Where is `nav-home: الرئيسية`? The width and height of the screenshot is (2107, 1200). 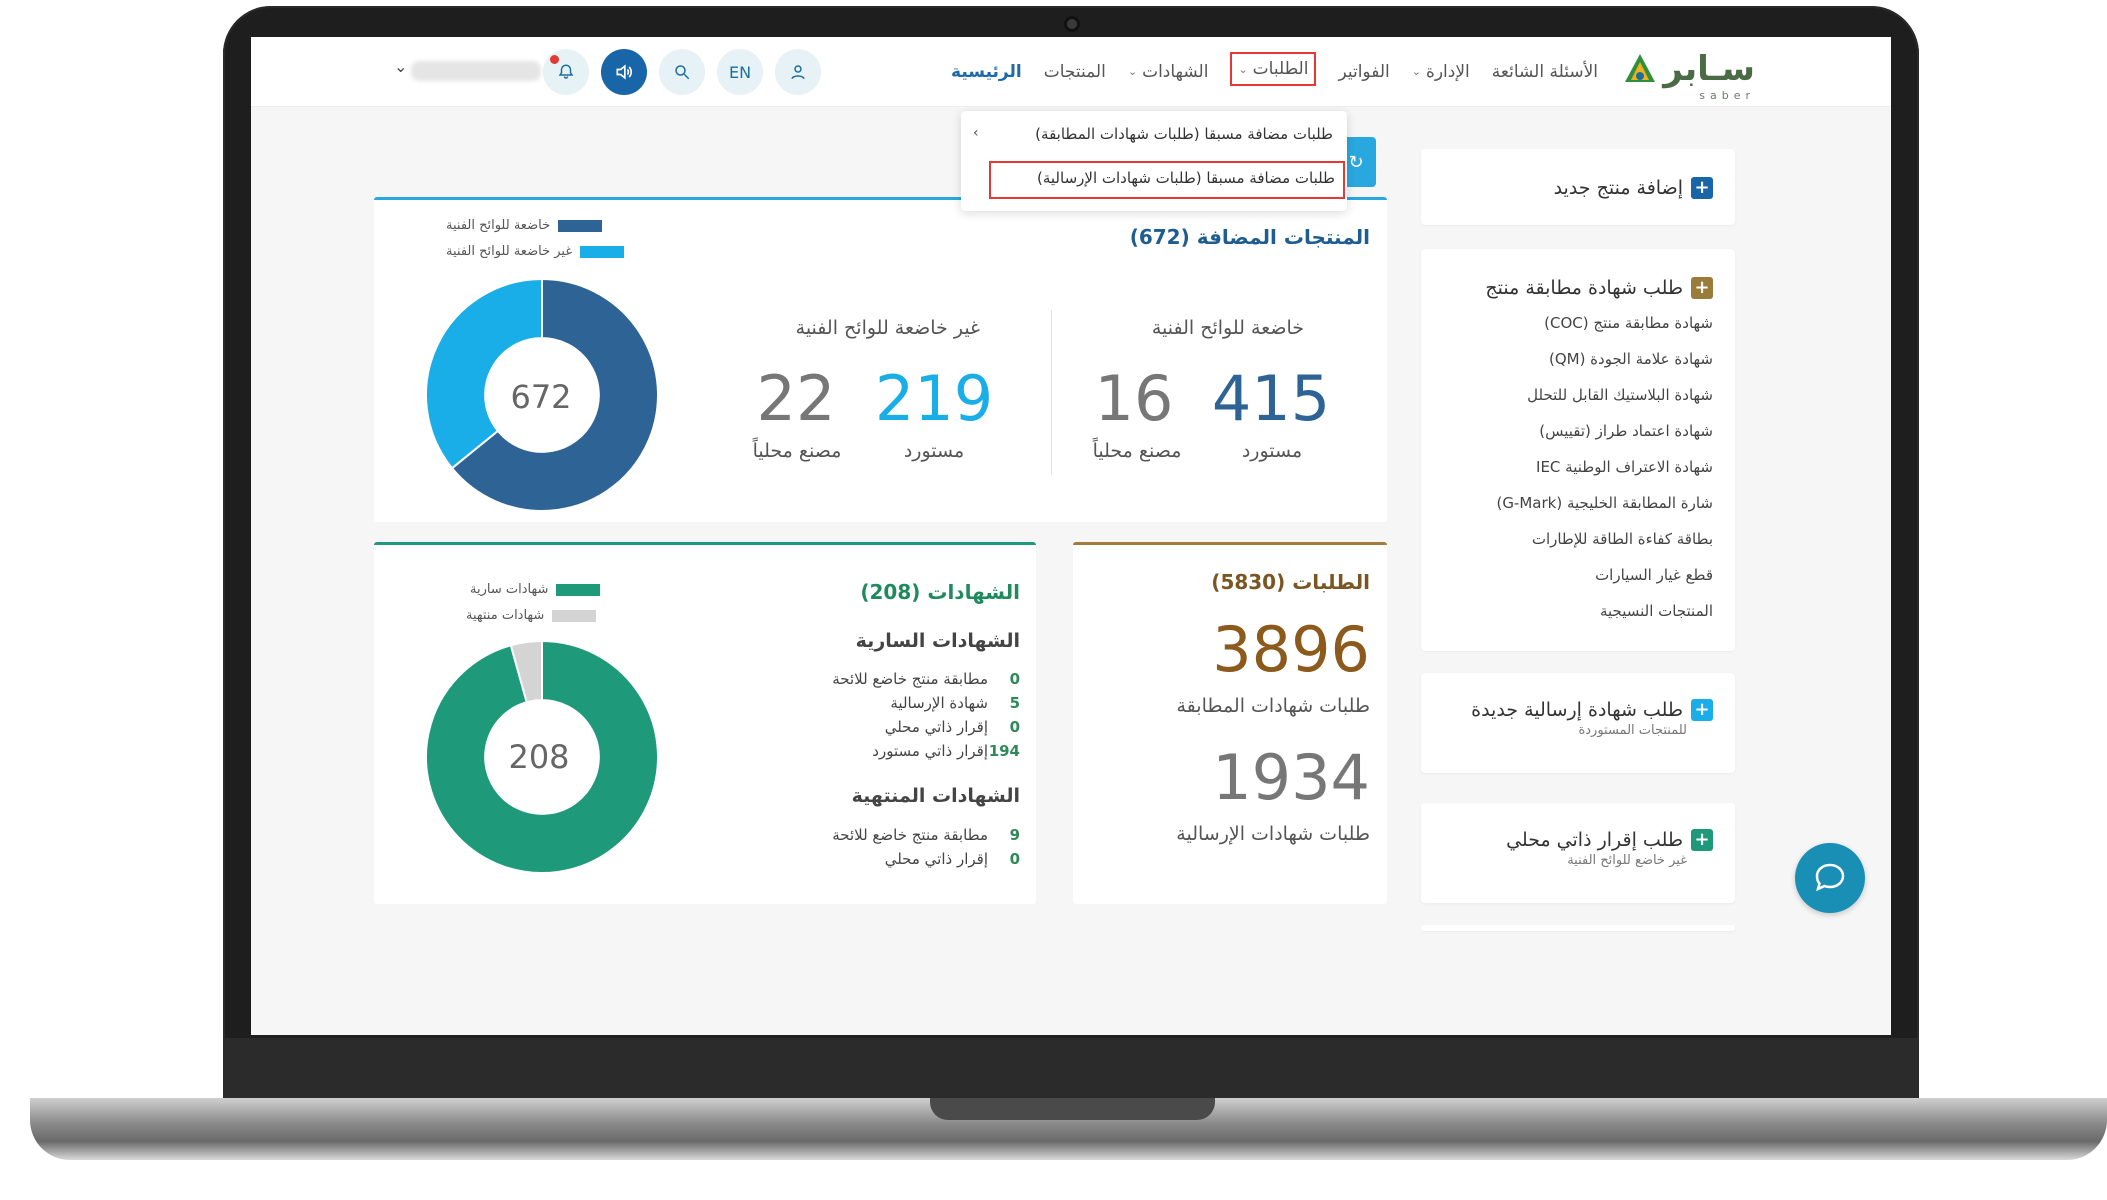
nav-home: الرئيسية is located at coordinates (986, 71).